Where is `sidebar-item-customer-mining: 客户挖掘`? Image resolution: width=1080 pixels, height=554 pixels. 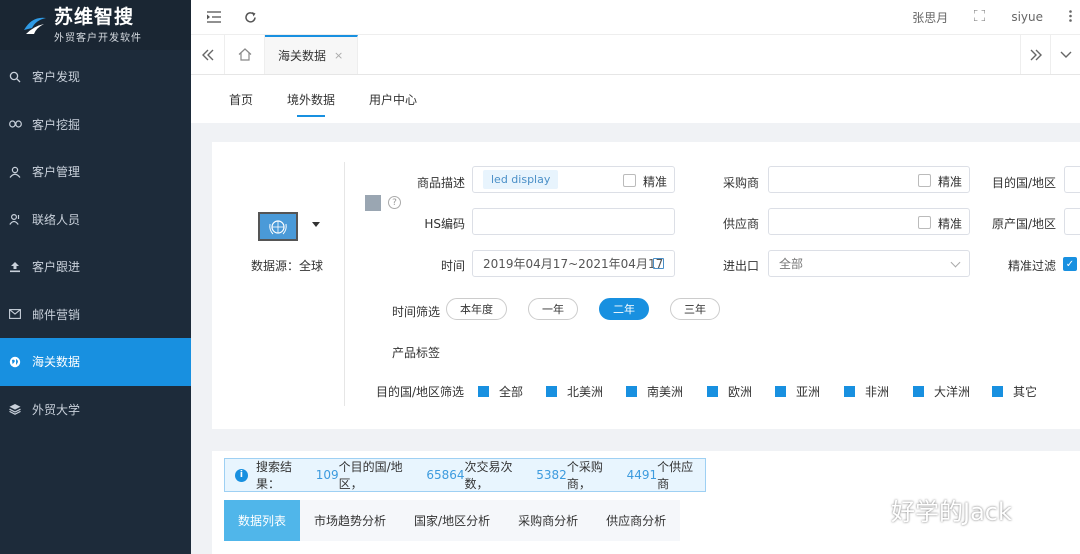
sidebar-item-customer-mining: 客户挖掘 is located at coordinates (95, 125).